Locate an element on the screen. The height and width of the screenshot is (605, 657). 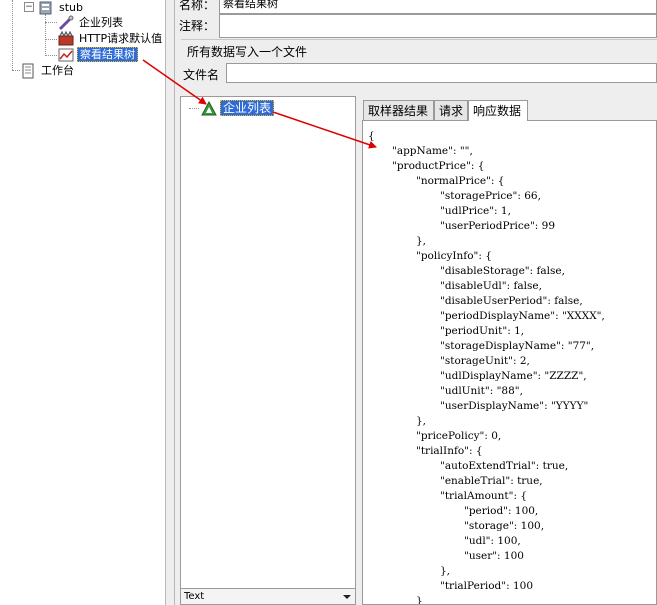
response-line: "enableTrial": true, is located at coordinates (491, 481).